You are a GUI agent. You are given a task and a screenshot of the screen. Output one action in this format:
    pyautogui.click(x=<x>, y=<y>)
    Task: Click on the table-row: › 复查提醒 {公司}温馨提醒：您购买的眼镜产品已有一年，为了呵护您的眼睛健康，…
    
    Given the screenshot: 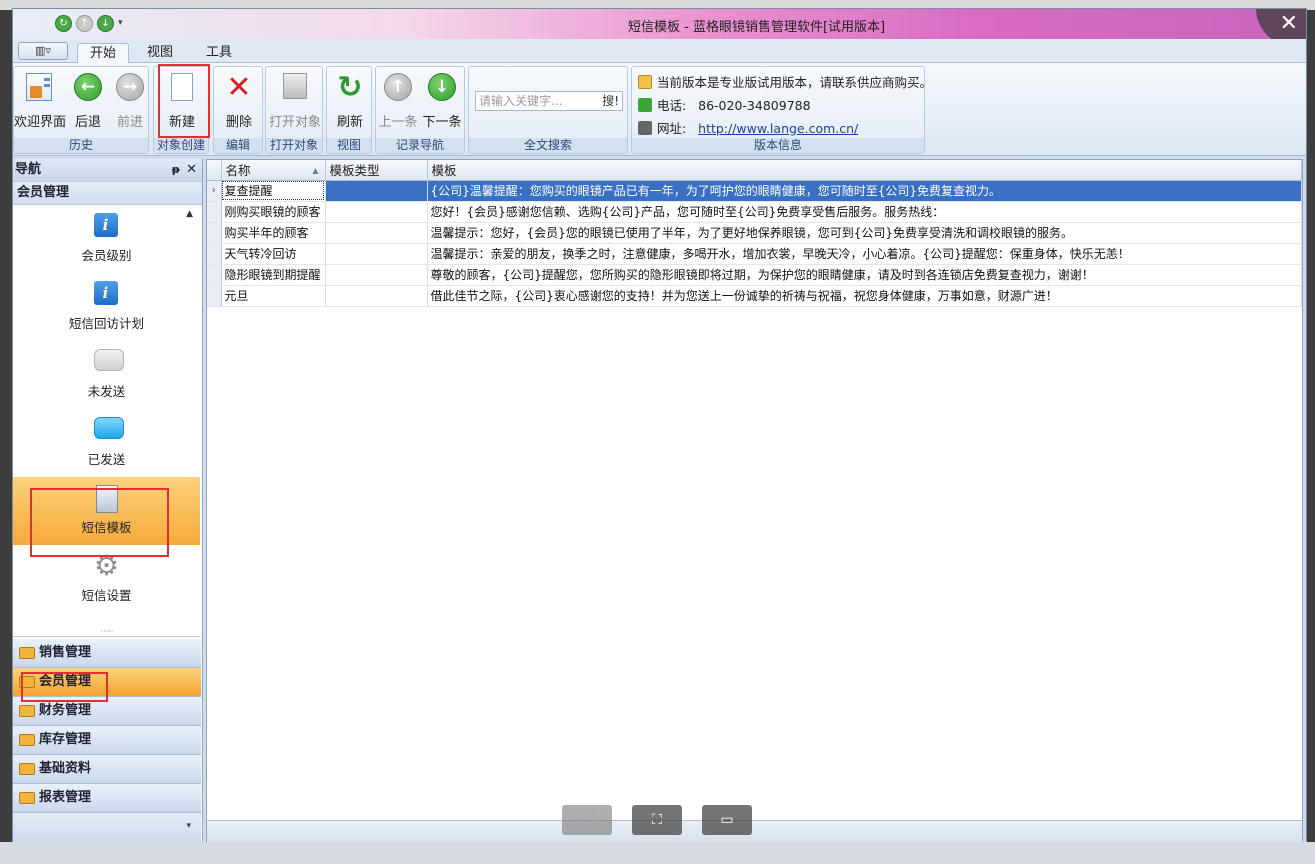 What is the action you would take?
    pyautogui.click(x=754, y=191)
    